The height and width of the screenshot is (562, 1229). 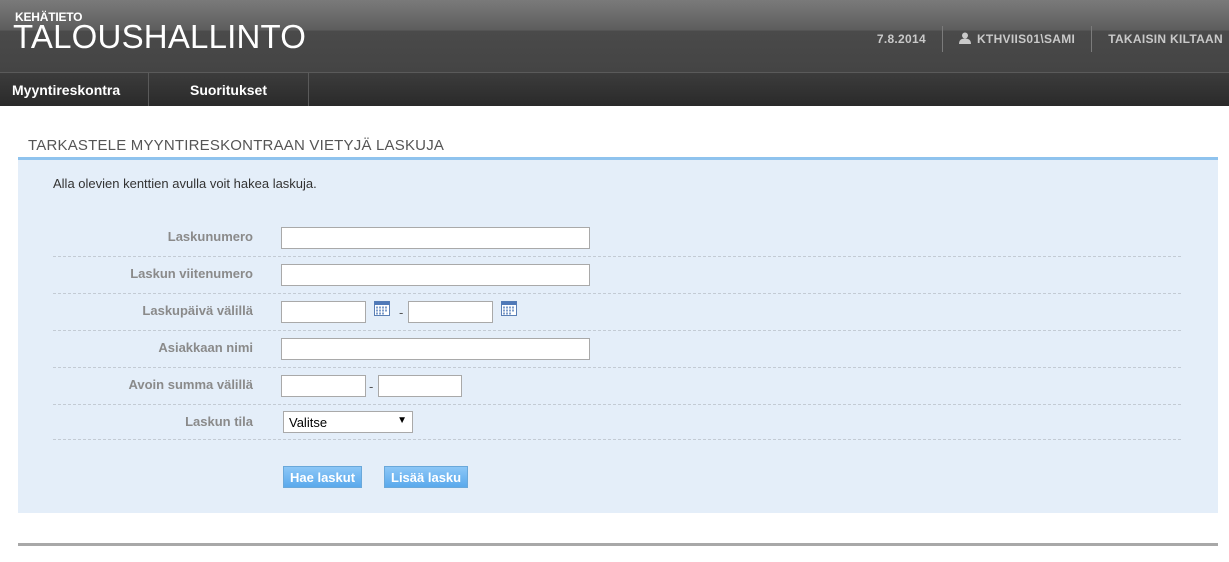 I want to click on user-icon, so click(x=964, y=39).